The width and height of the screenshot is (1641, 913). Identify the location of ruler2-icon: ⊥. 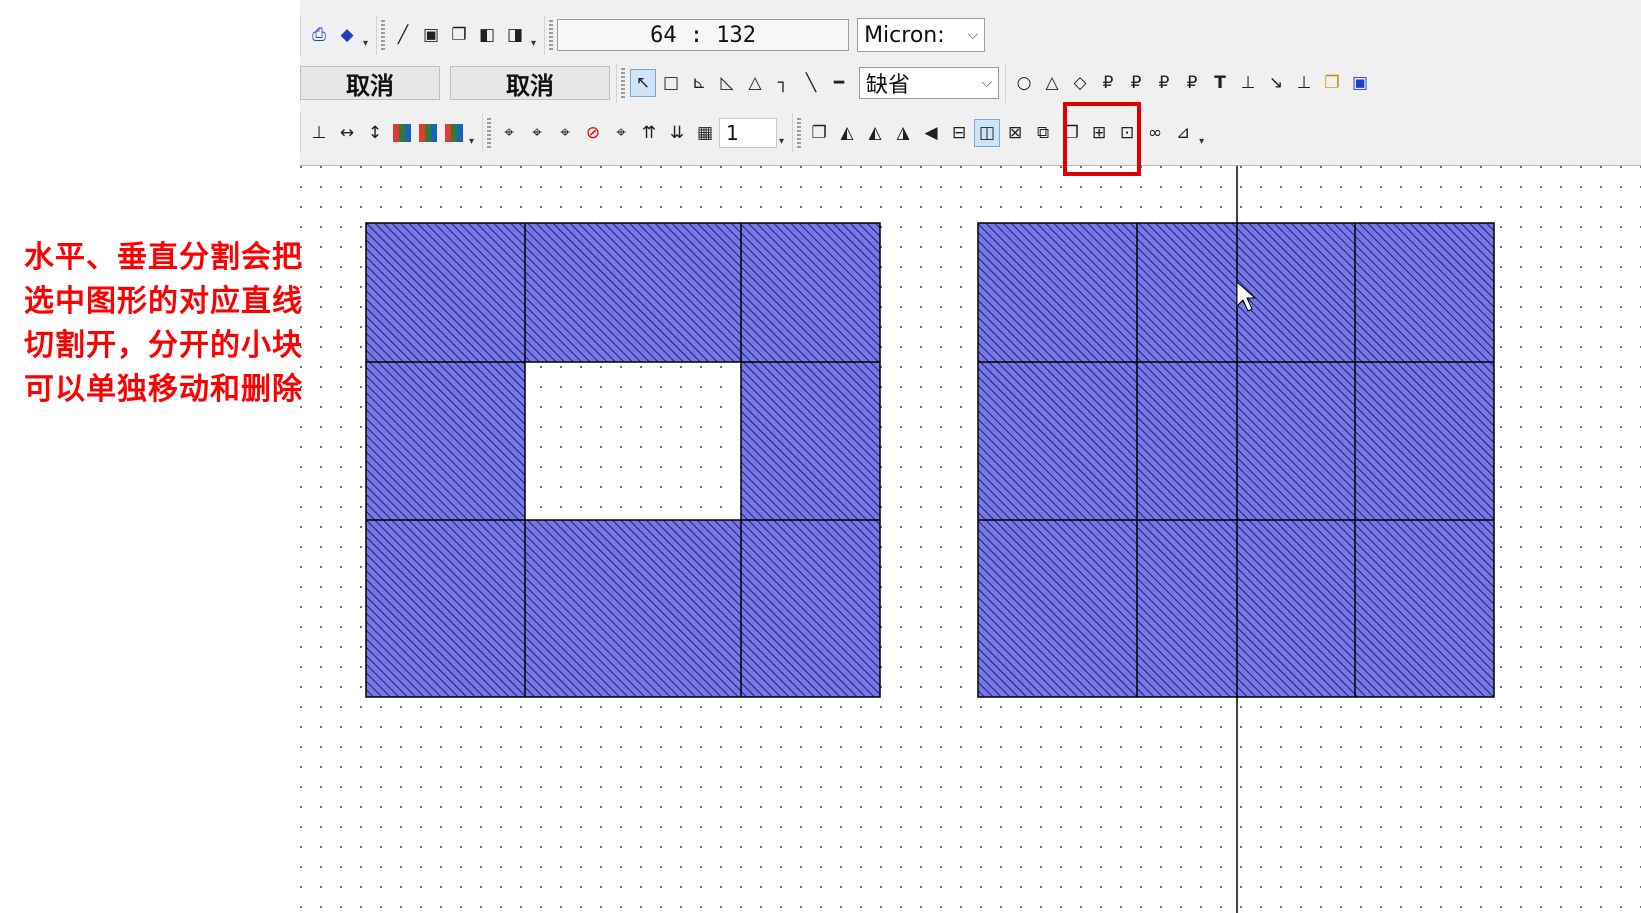
(1304, 83).